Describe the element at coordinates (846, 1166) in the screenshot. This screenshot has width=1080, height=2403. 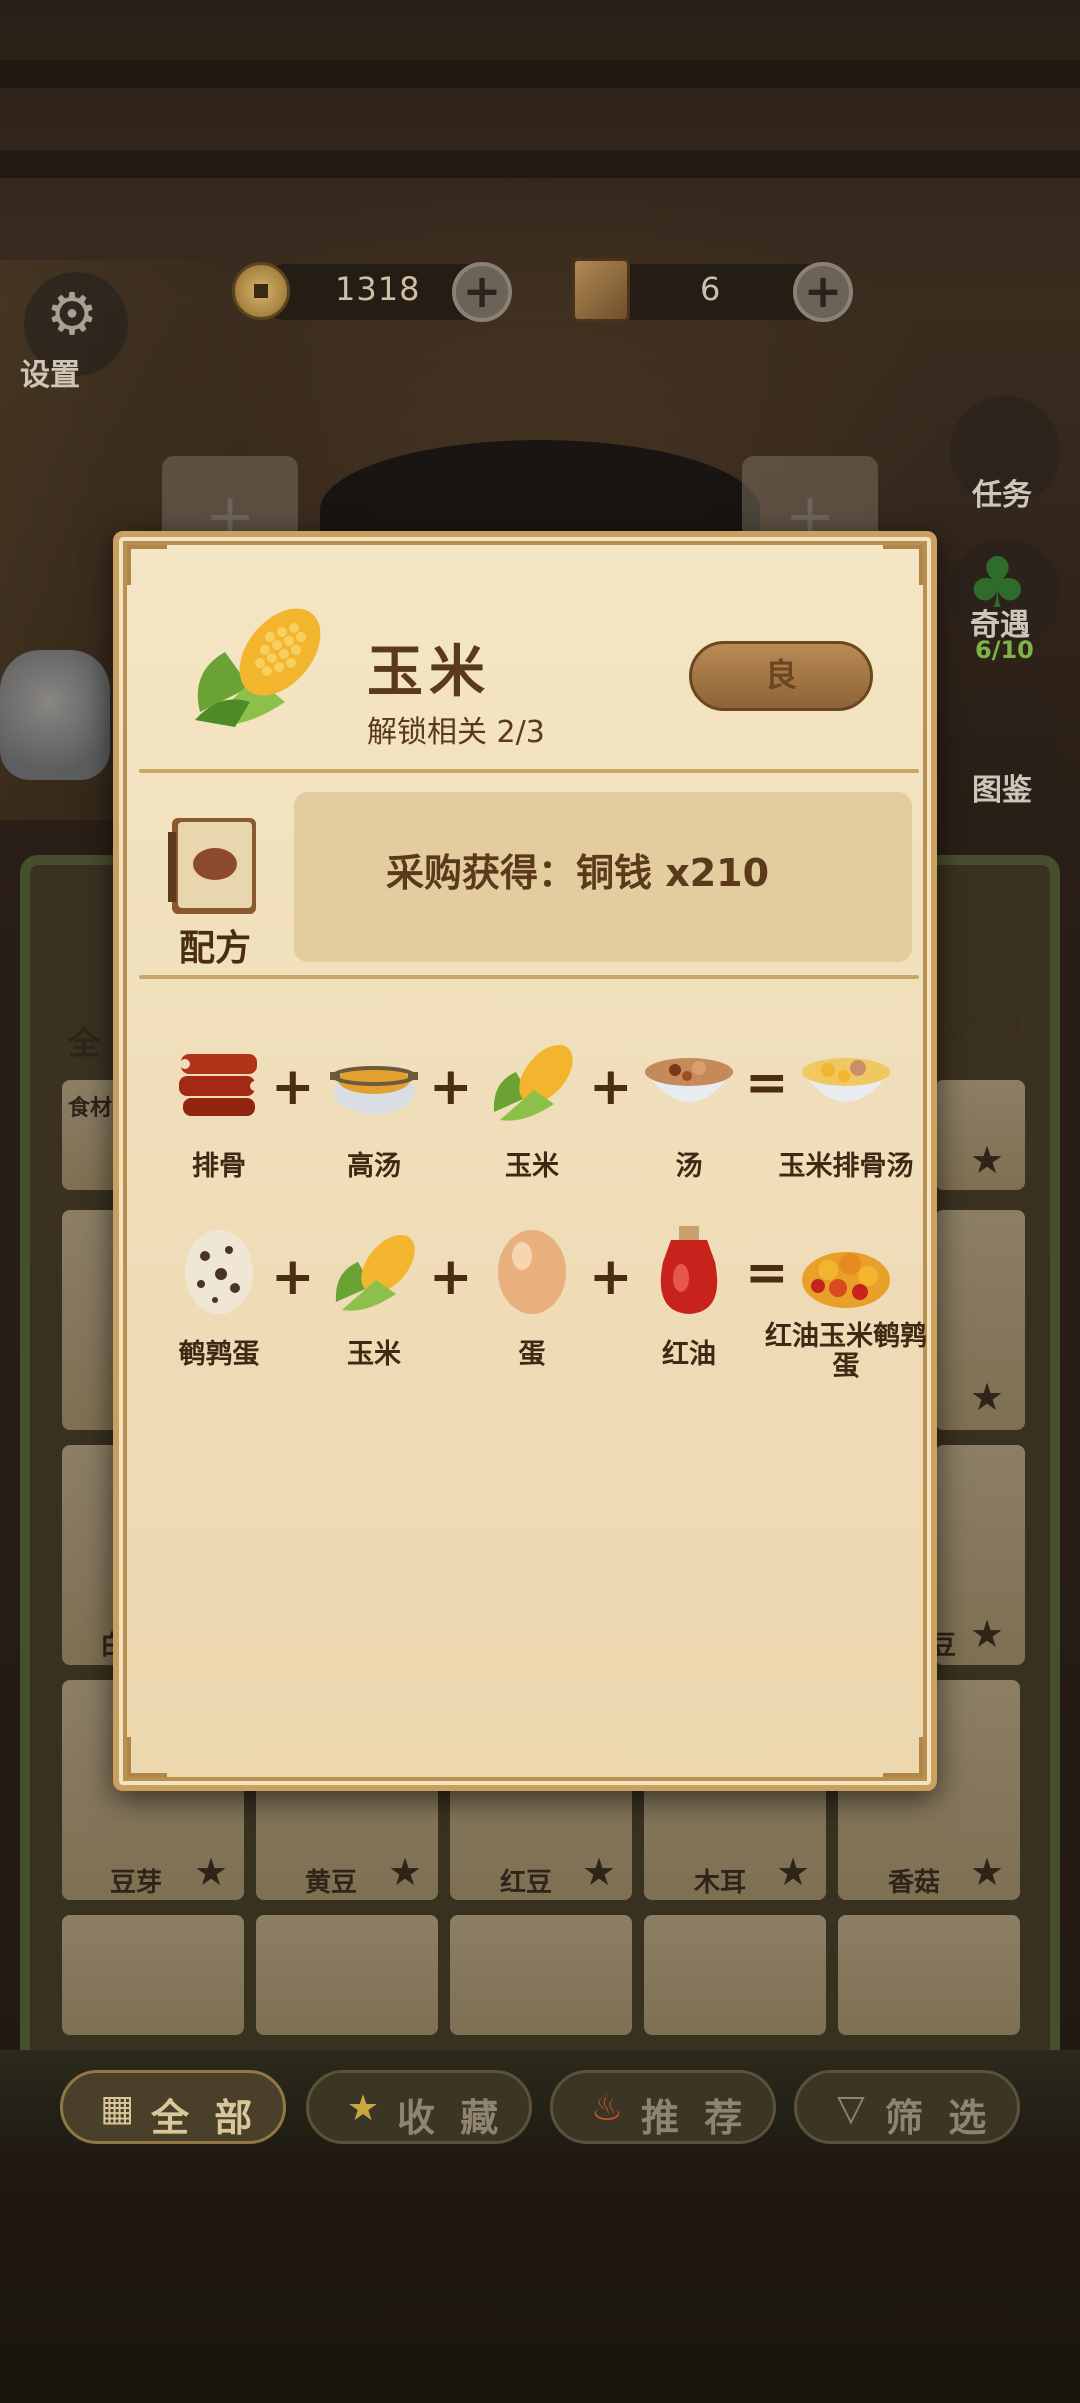
I see `dish-name: 玉米排骨汤` at that location.